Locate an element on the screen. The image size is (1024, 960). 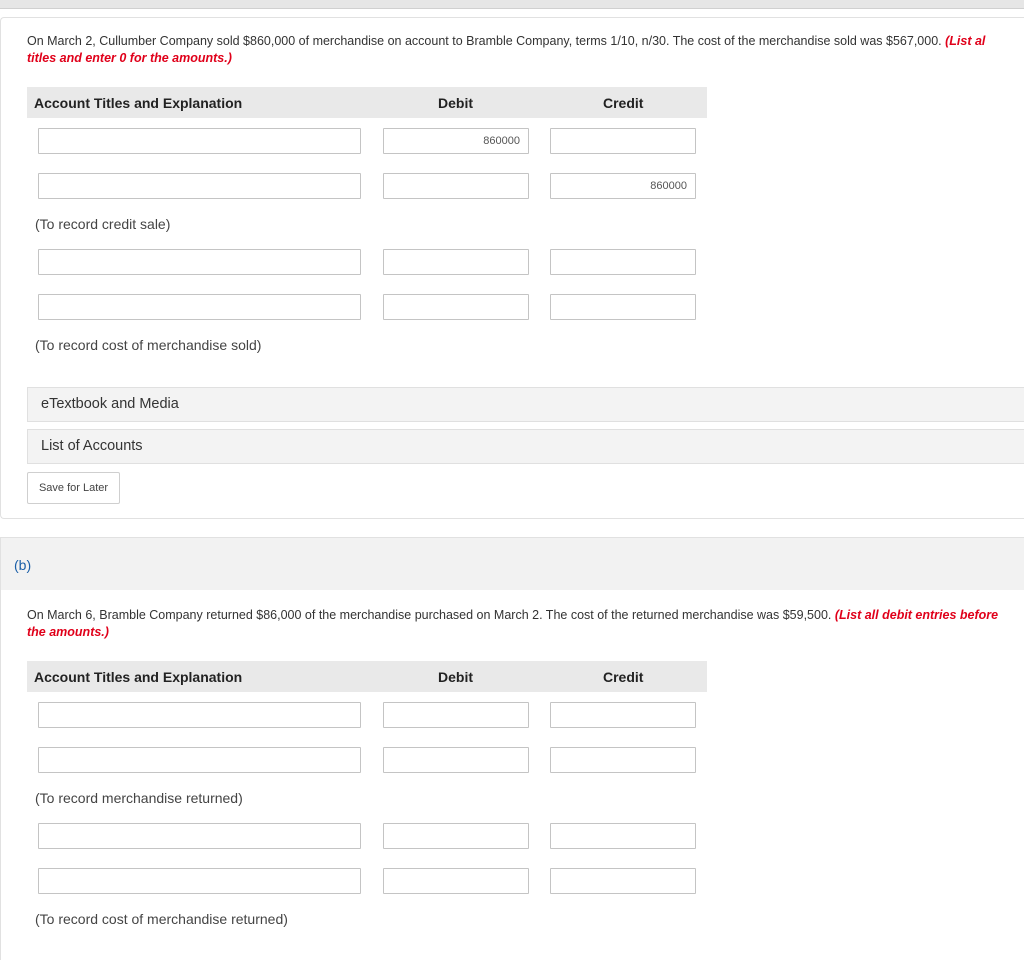
credit-input: 860000 is located at coordinates (623, 186).